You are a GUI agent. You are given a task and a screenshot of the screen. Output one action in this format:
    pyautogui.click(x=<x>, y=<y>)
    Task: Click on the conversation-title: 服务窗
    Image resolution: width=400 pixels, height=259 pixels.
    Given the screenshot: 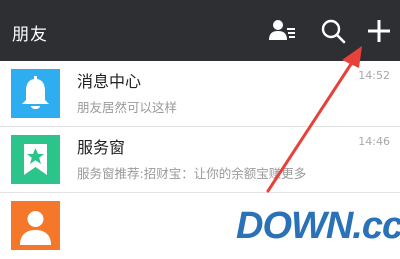 What is the action you would take?
    pyautogui.click(x=101, y=147)
    